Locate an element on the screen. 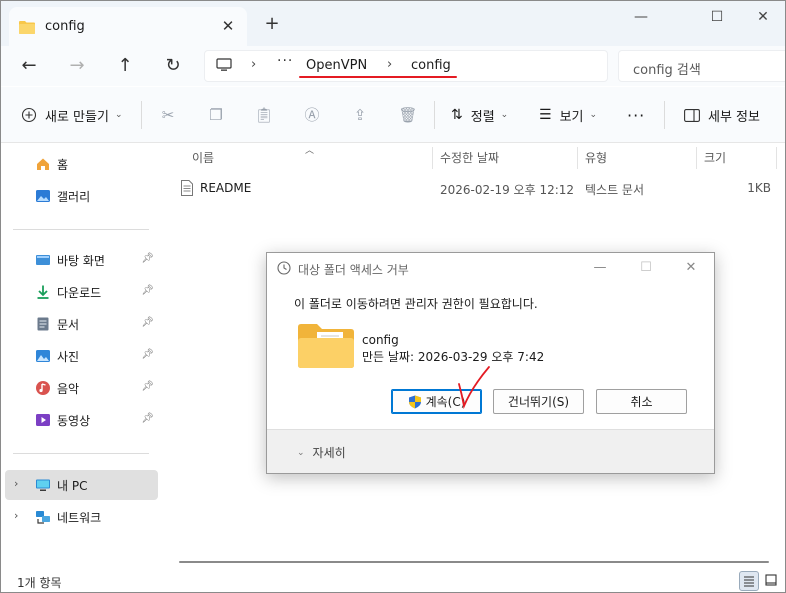 This screenshot has width=786, height=593. dialog-folder-name: config is located at coordinates (380, 340).